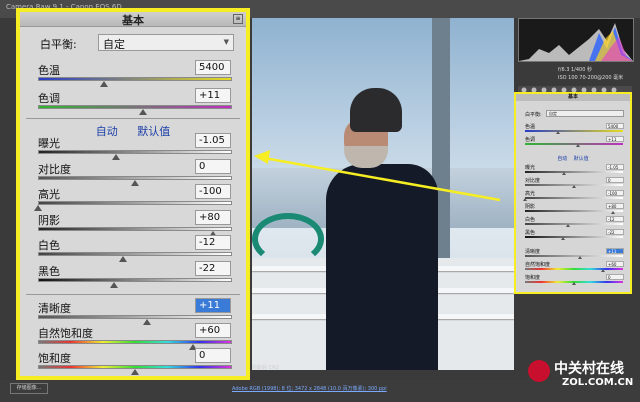 The height and width of the screenshot is (402, 640). Describe the element at coordinates (65, 333) in the screenshot. I see `slider-label: 自然饱和度` at that location.